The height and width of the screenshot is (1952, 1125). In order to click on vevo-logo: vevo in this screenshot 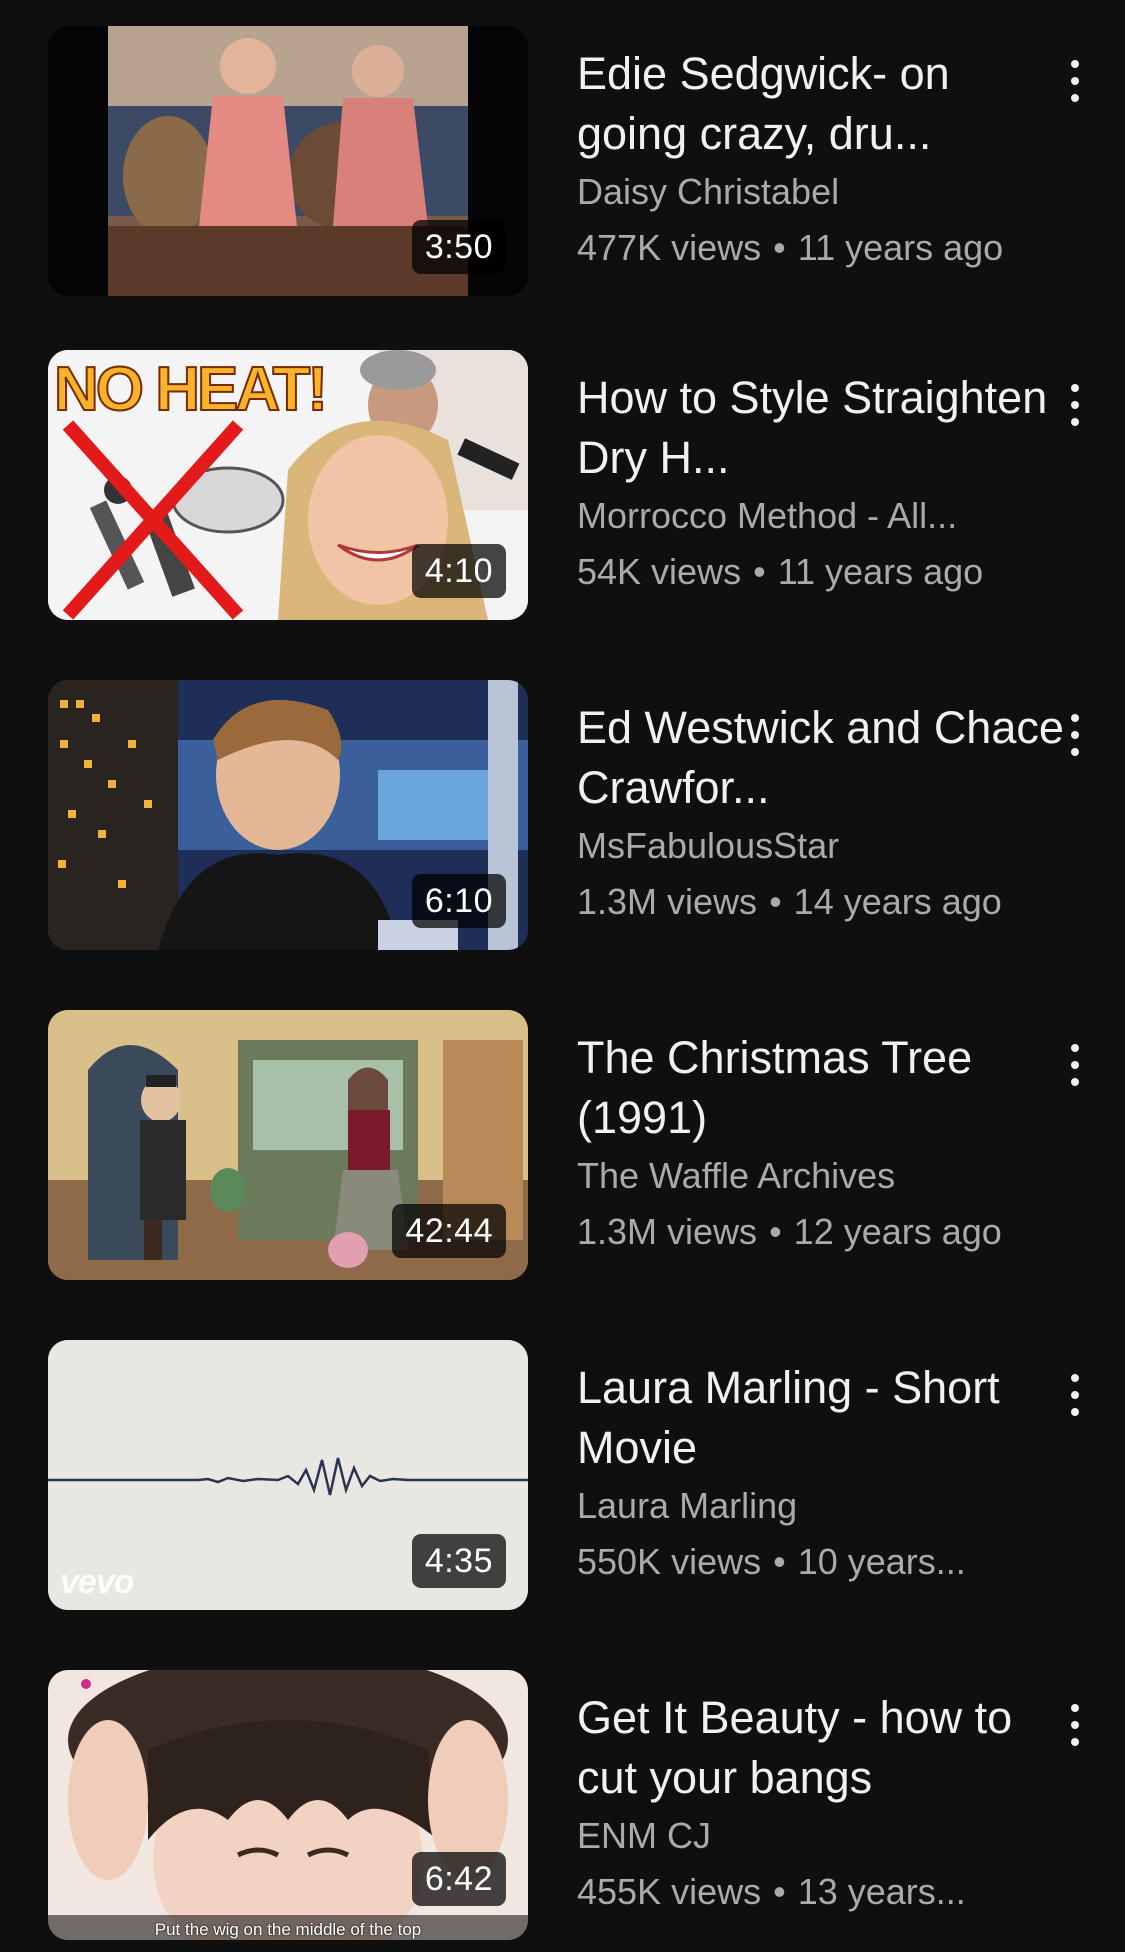, I will do `click(97, 1582)`.